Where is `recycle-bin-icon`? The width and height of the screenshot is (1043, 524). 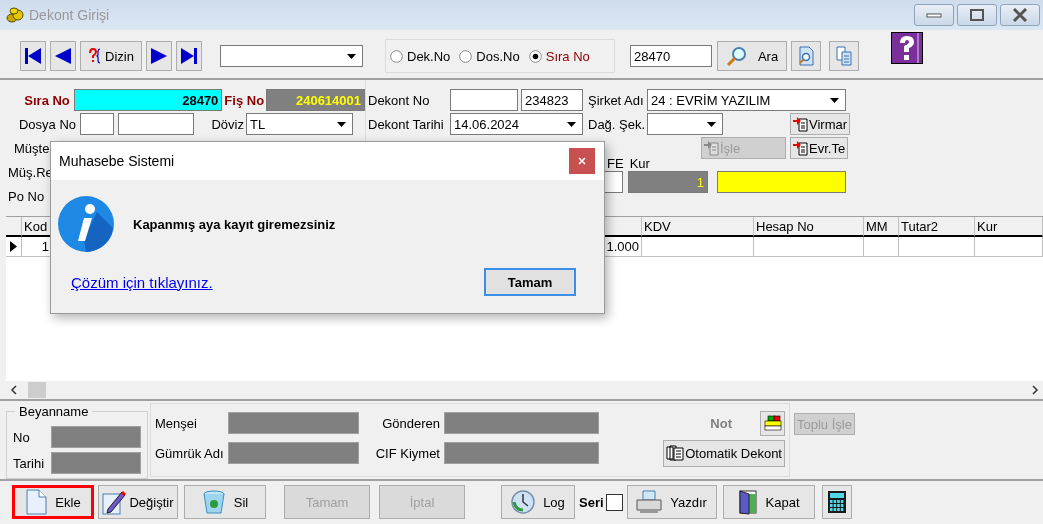 recycle-bin-icon is located at coordinates (213, 502).